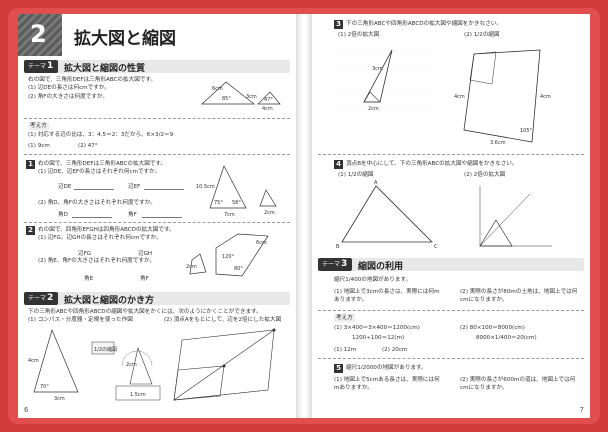 Image resolution: width=608 pixels, height=432 pixels. I want to click on fig-label: 70°, so click(44, 387).